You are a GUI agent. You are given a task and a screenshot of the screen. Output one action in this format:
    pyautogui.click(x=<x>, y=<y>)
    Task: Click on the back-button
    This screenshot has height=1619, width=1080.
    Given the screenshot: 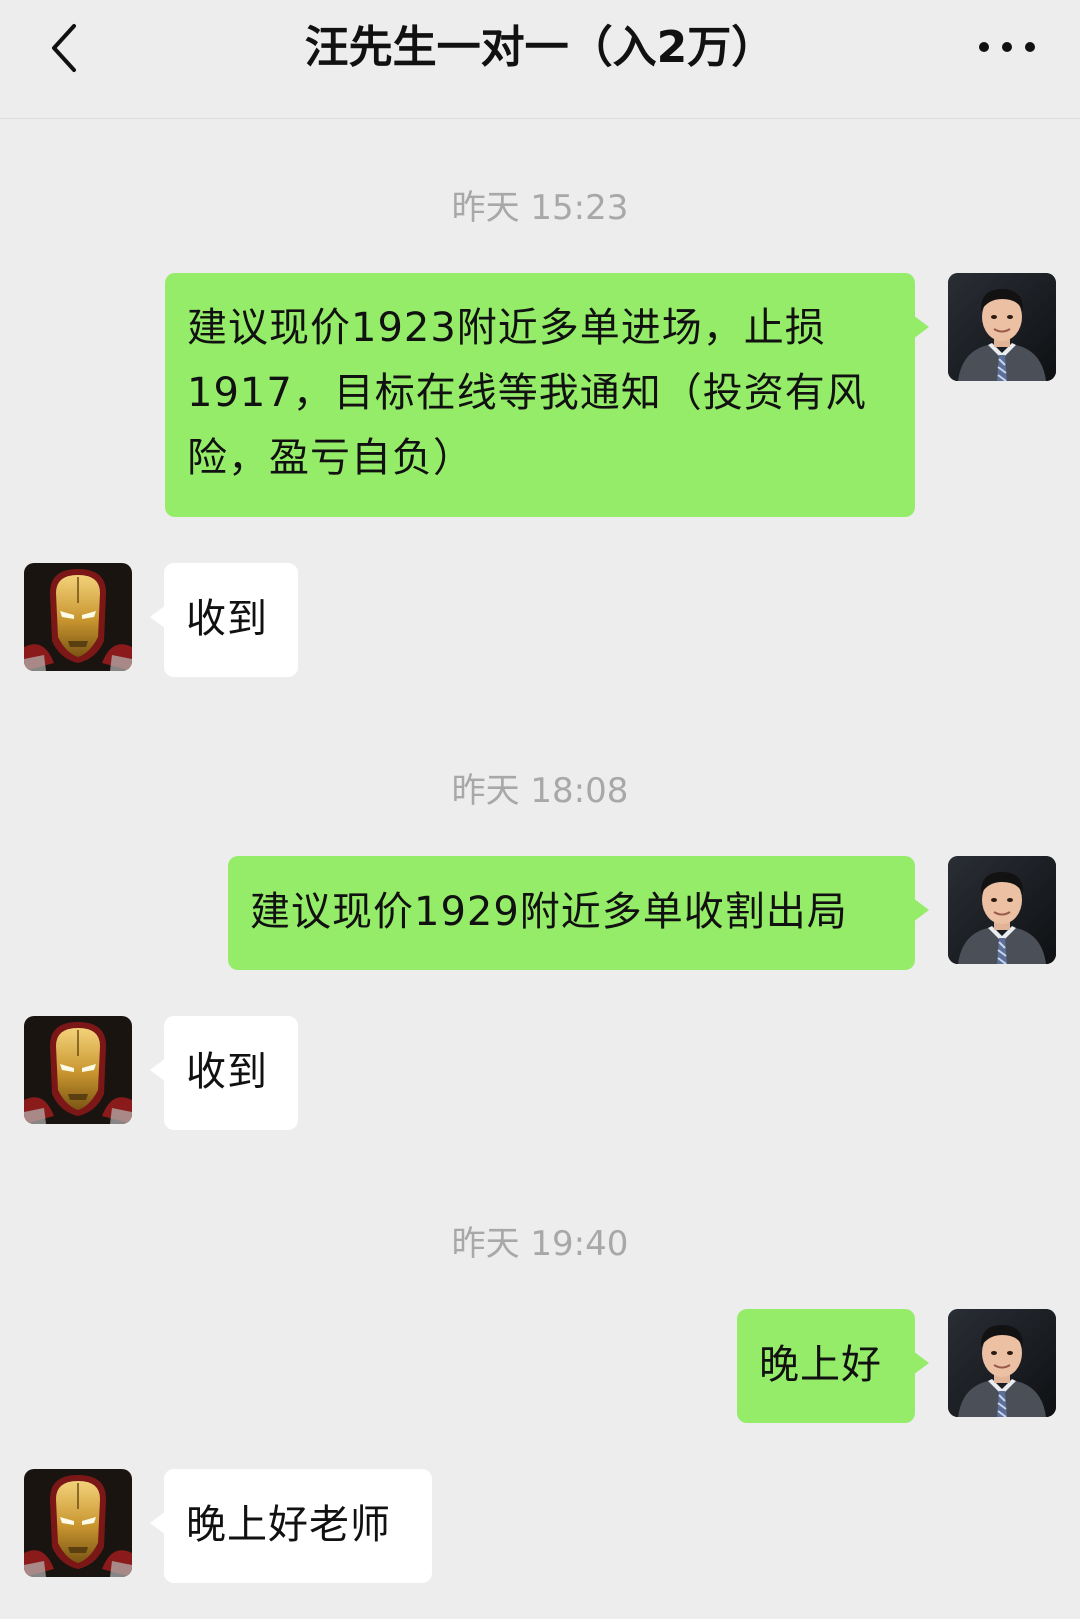 What is the action you would take?
    pyautogui.click(x=68, y=48)
    